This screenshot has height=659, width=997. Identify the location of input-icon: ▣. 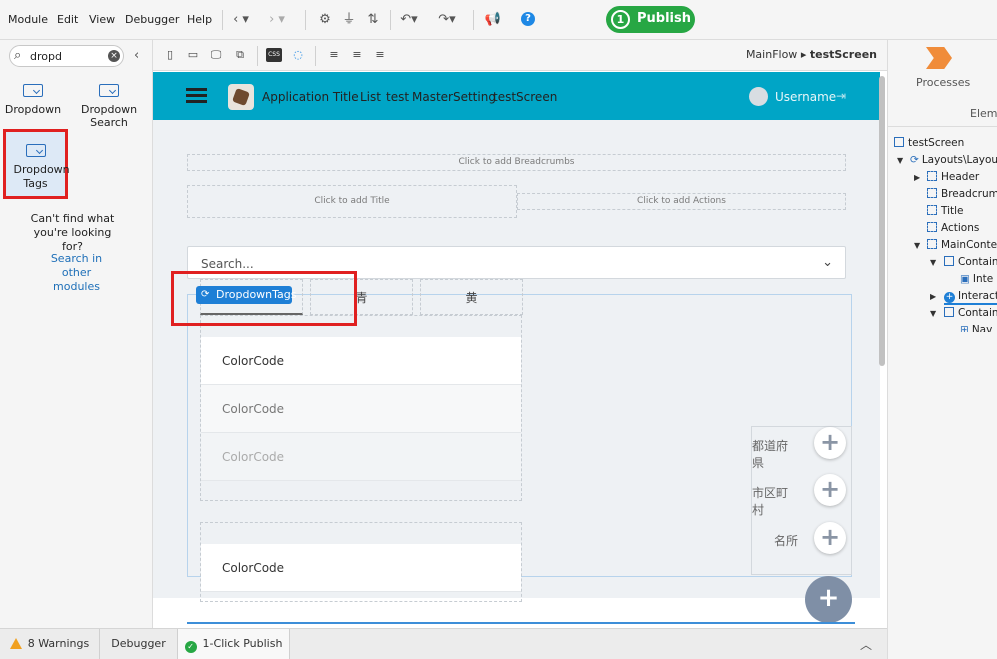
(965, 279).